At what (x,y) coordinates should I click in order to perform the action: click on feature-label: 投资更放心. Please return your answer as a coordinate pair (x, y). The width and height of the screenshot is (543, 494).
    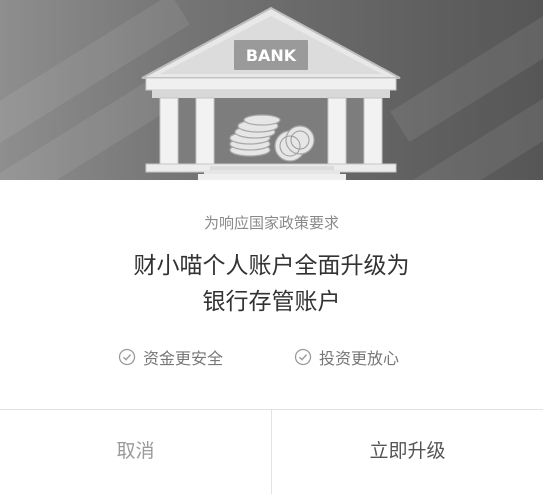
    Looking at the image, I should click on (359, 358).